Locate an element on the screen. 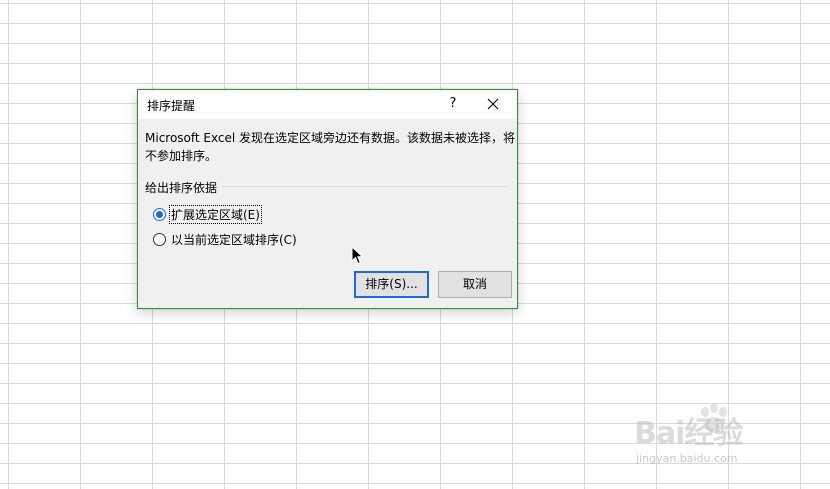 This screenshot has width=830, height=489. close-icon is located at coordinates (493, 104).